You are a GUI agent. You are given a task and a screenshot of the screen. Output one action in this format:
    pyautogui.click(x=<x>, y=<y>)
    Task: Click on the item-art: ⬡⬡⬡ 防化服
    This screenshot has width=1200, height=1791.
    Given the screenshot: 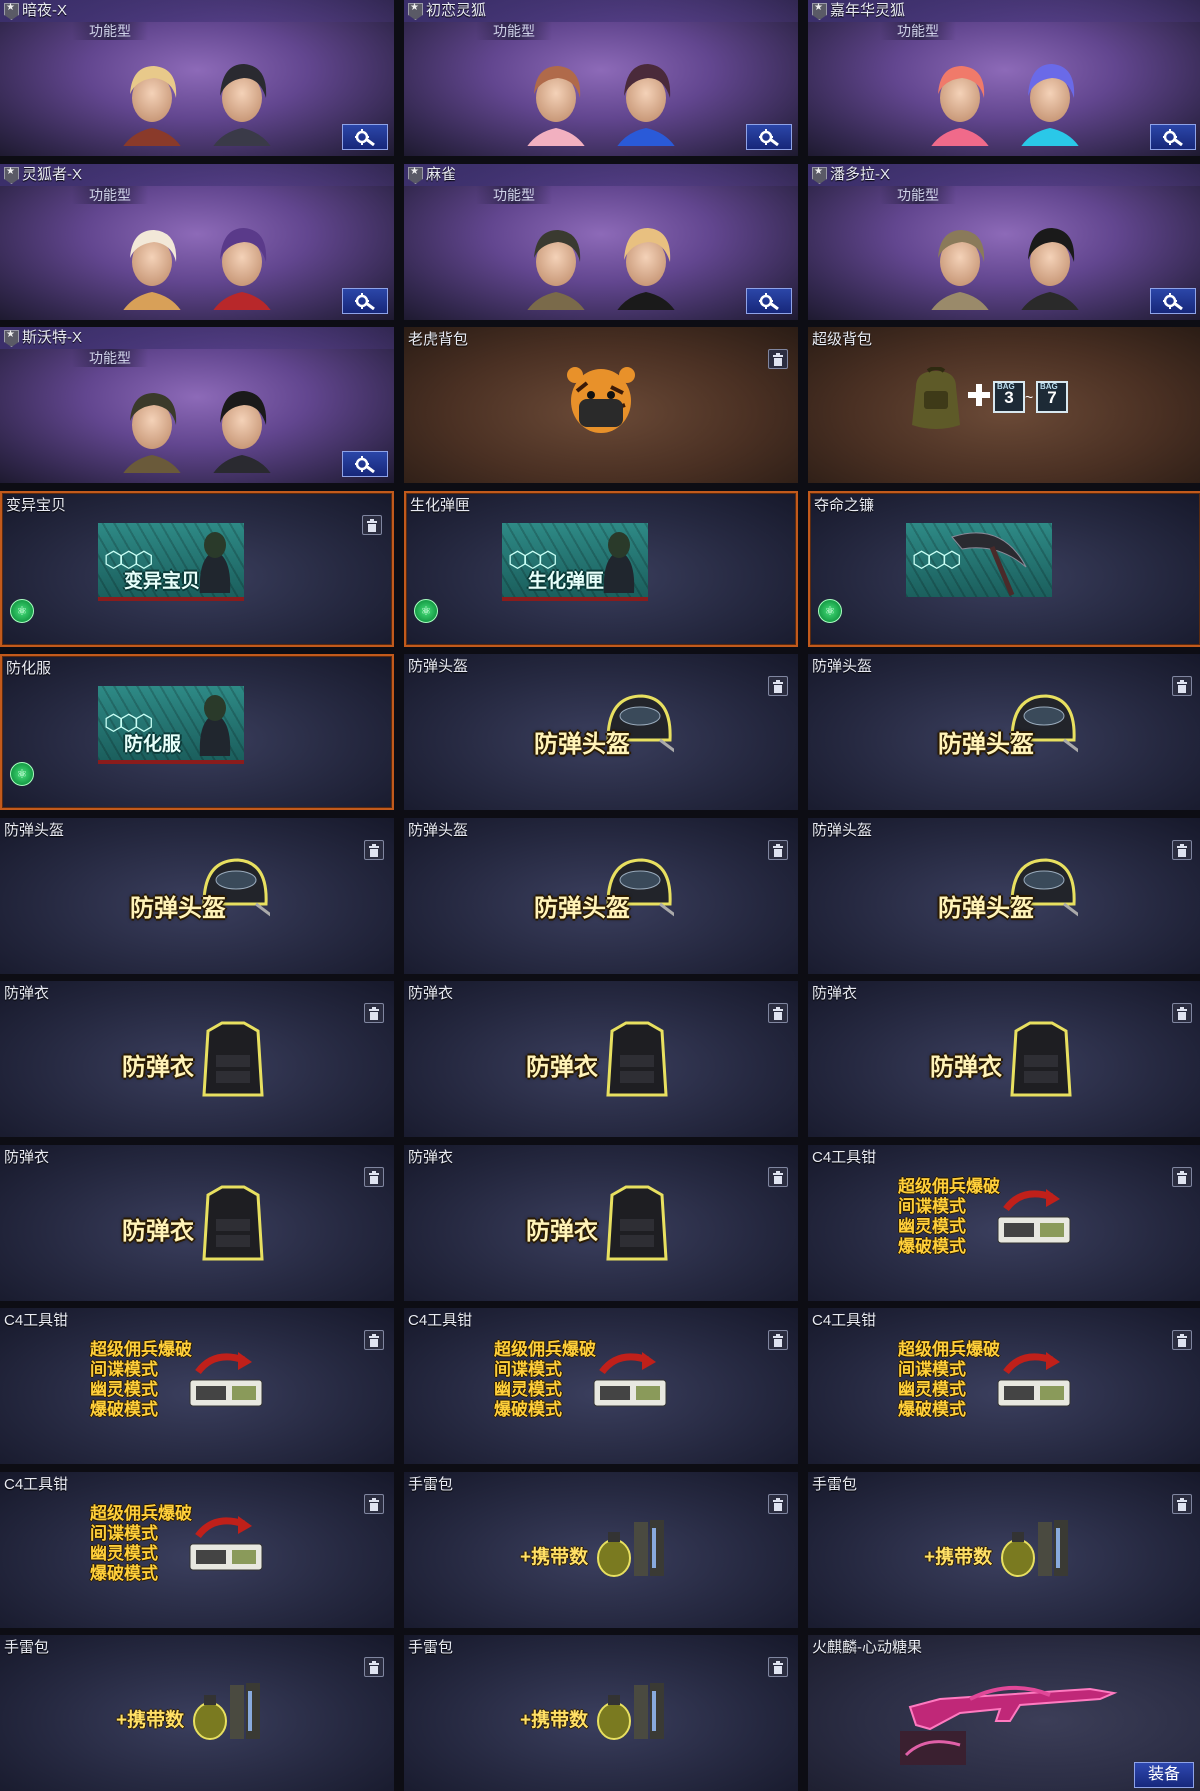 What is the action you would take?
    pyautogui.click(x=197, y=732)
    